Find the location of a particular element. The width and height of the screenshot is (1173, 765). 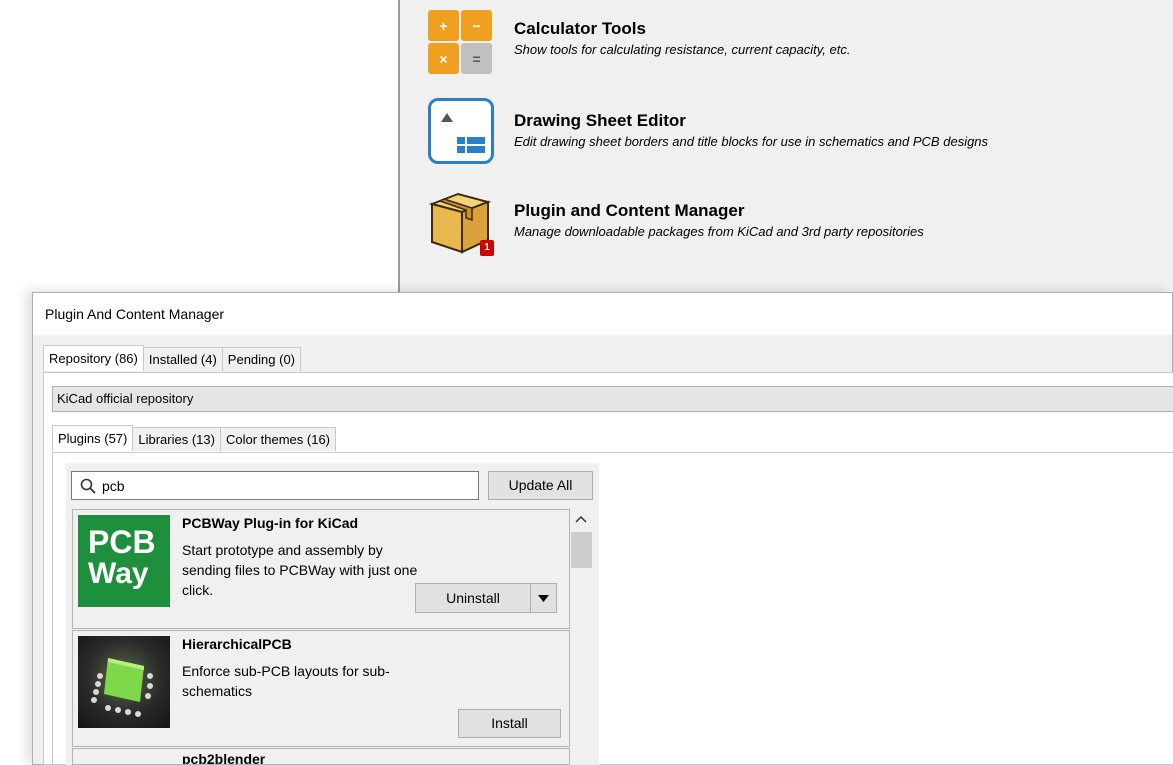

repository-dropdown: KiCad official repository is located at coordinates (612, 399).